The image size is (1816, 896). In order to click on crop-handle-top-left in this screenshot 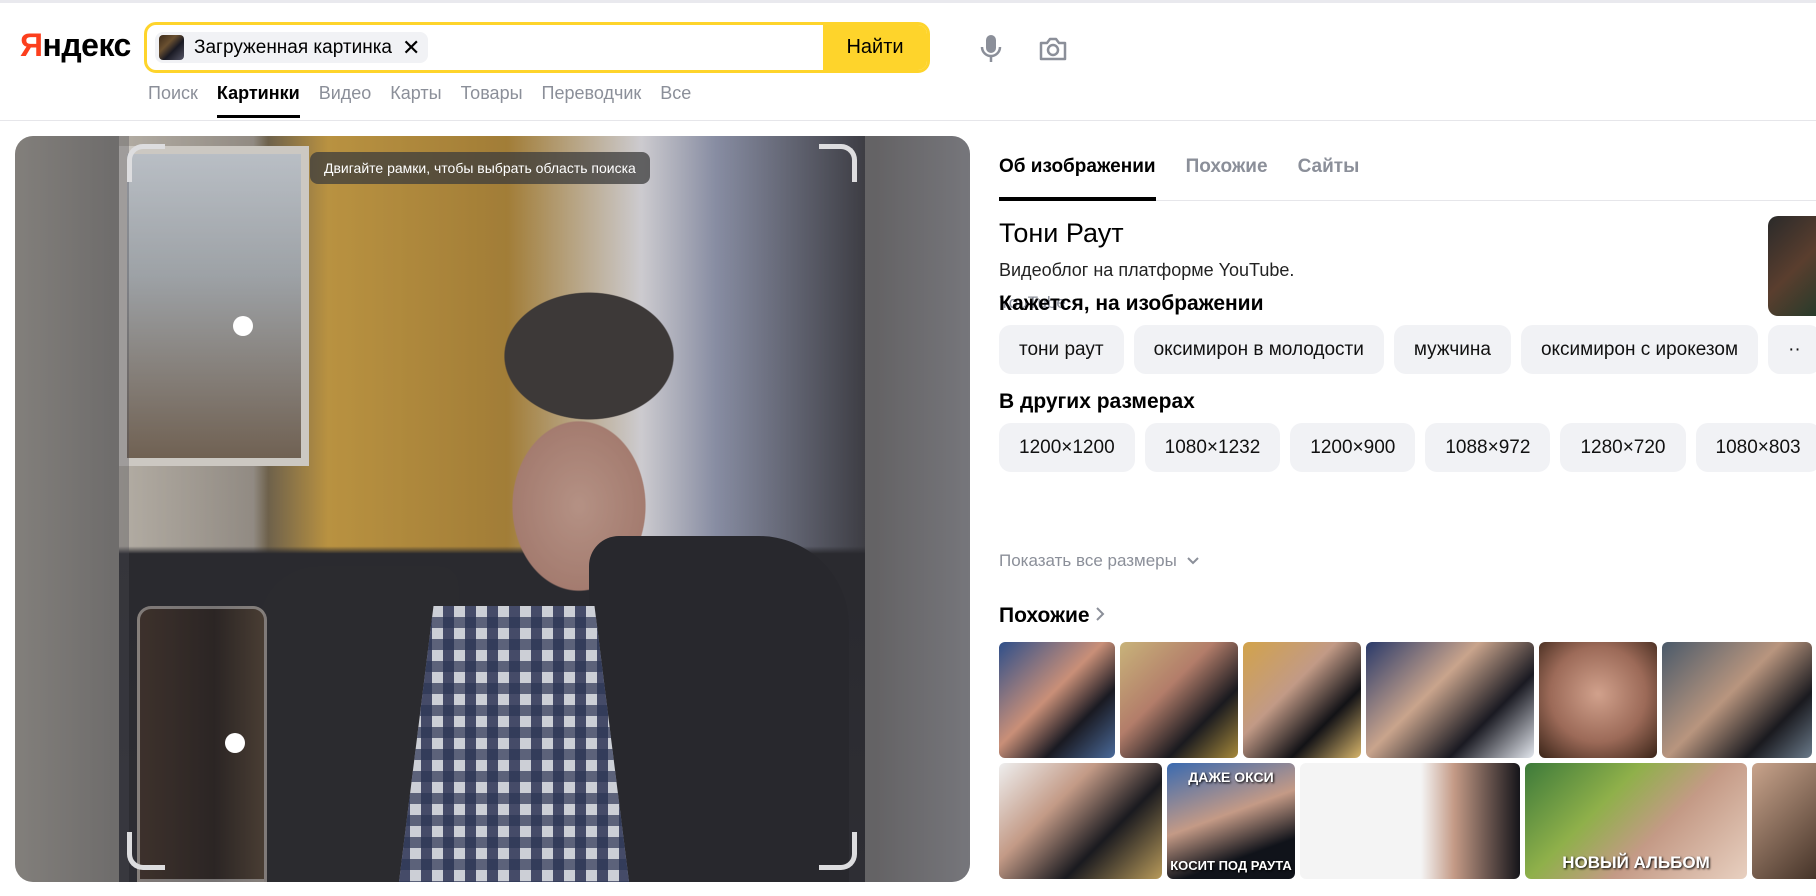, I will do `click(146, 163)`.